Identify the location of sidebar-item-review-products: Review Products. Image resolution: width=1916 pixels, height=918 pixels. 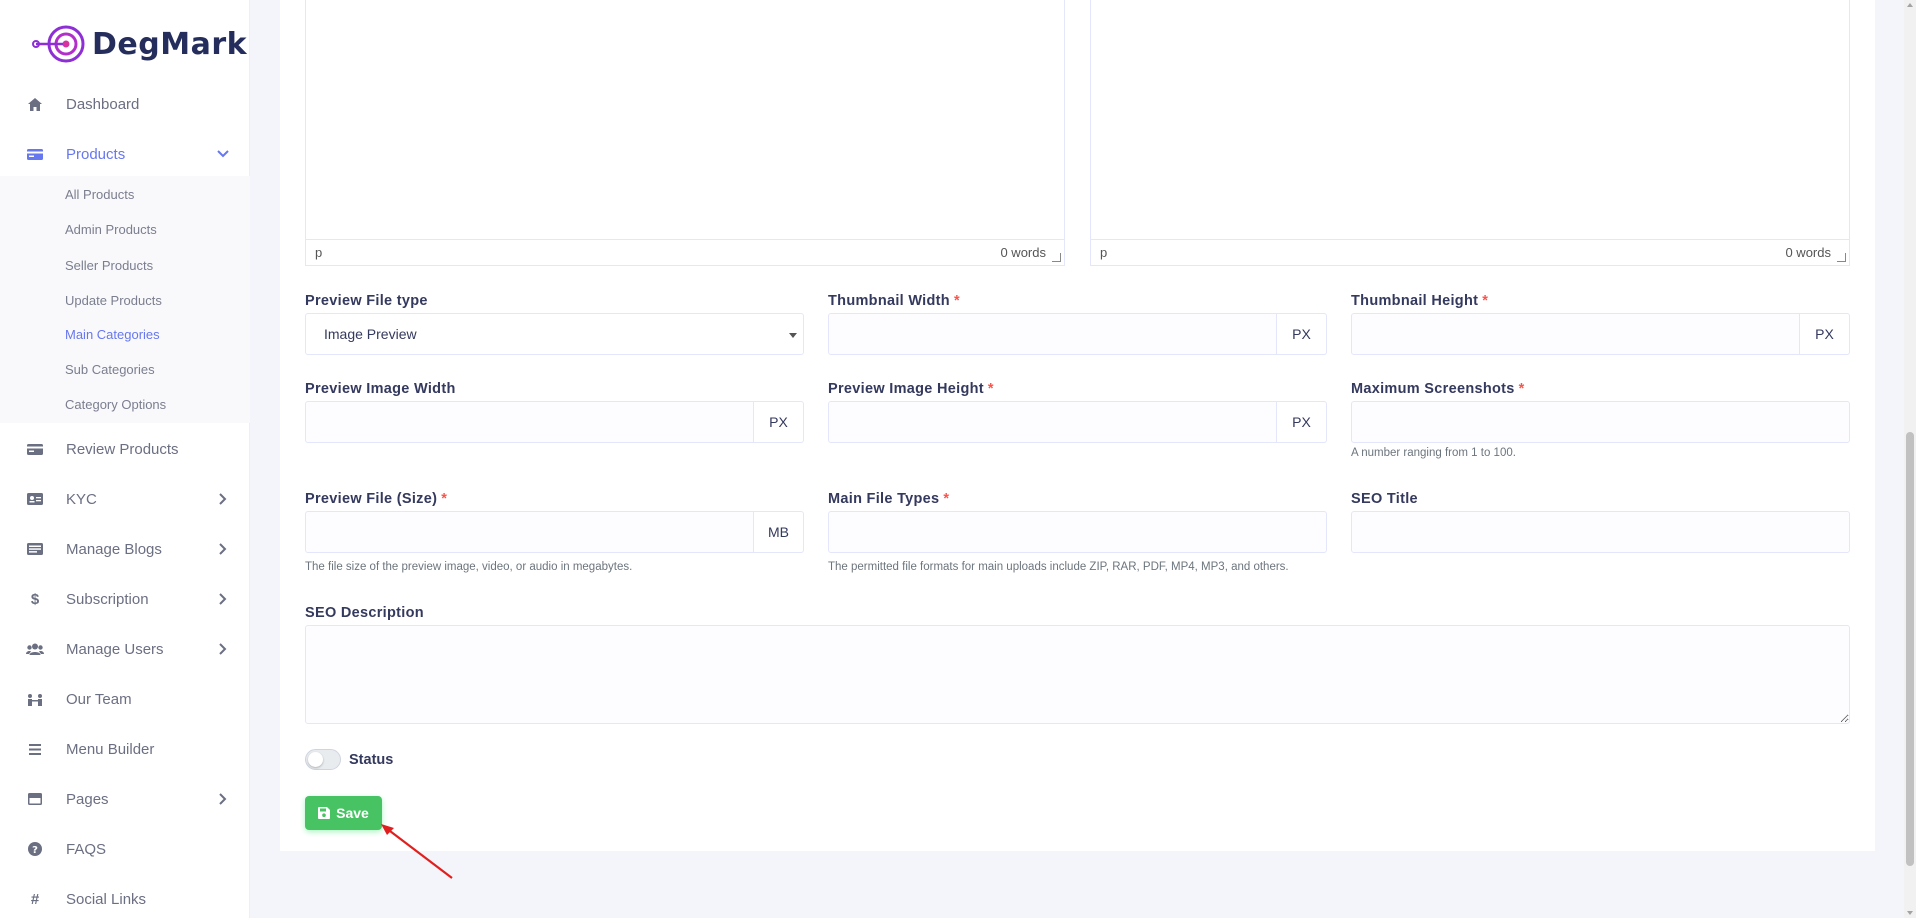
(125, 449).